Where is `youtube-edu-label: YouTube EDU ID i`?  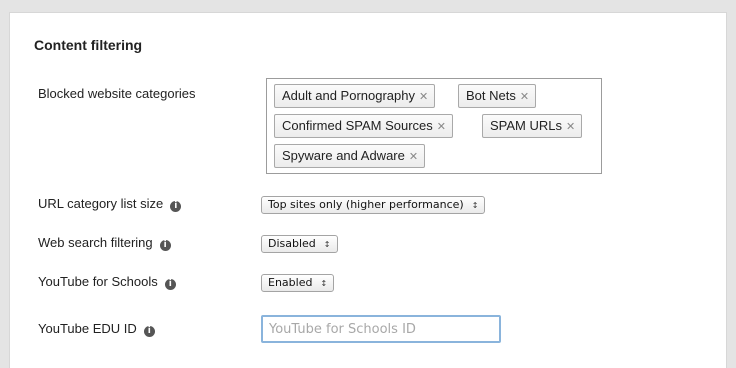
youtube-edu-label: YouTube EDU ID i is located at coordinates (96, 329).